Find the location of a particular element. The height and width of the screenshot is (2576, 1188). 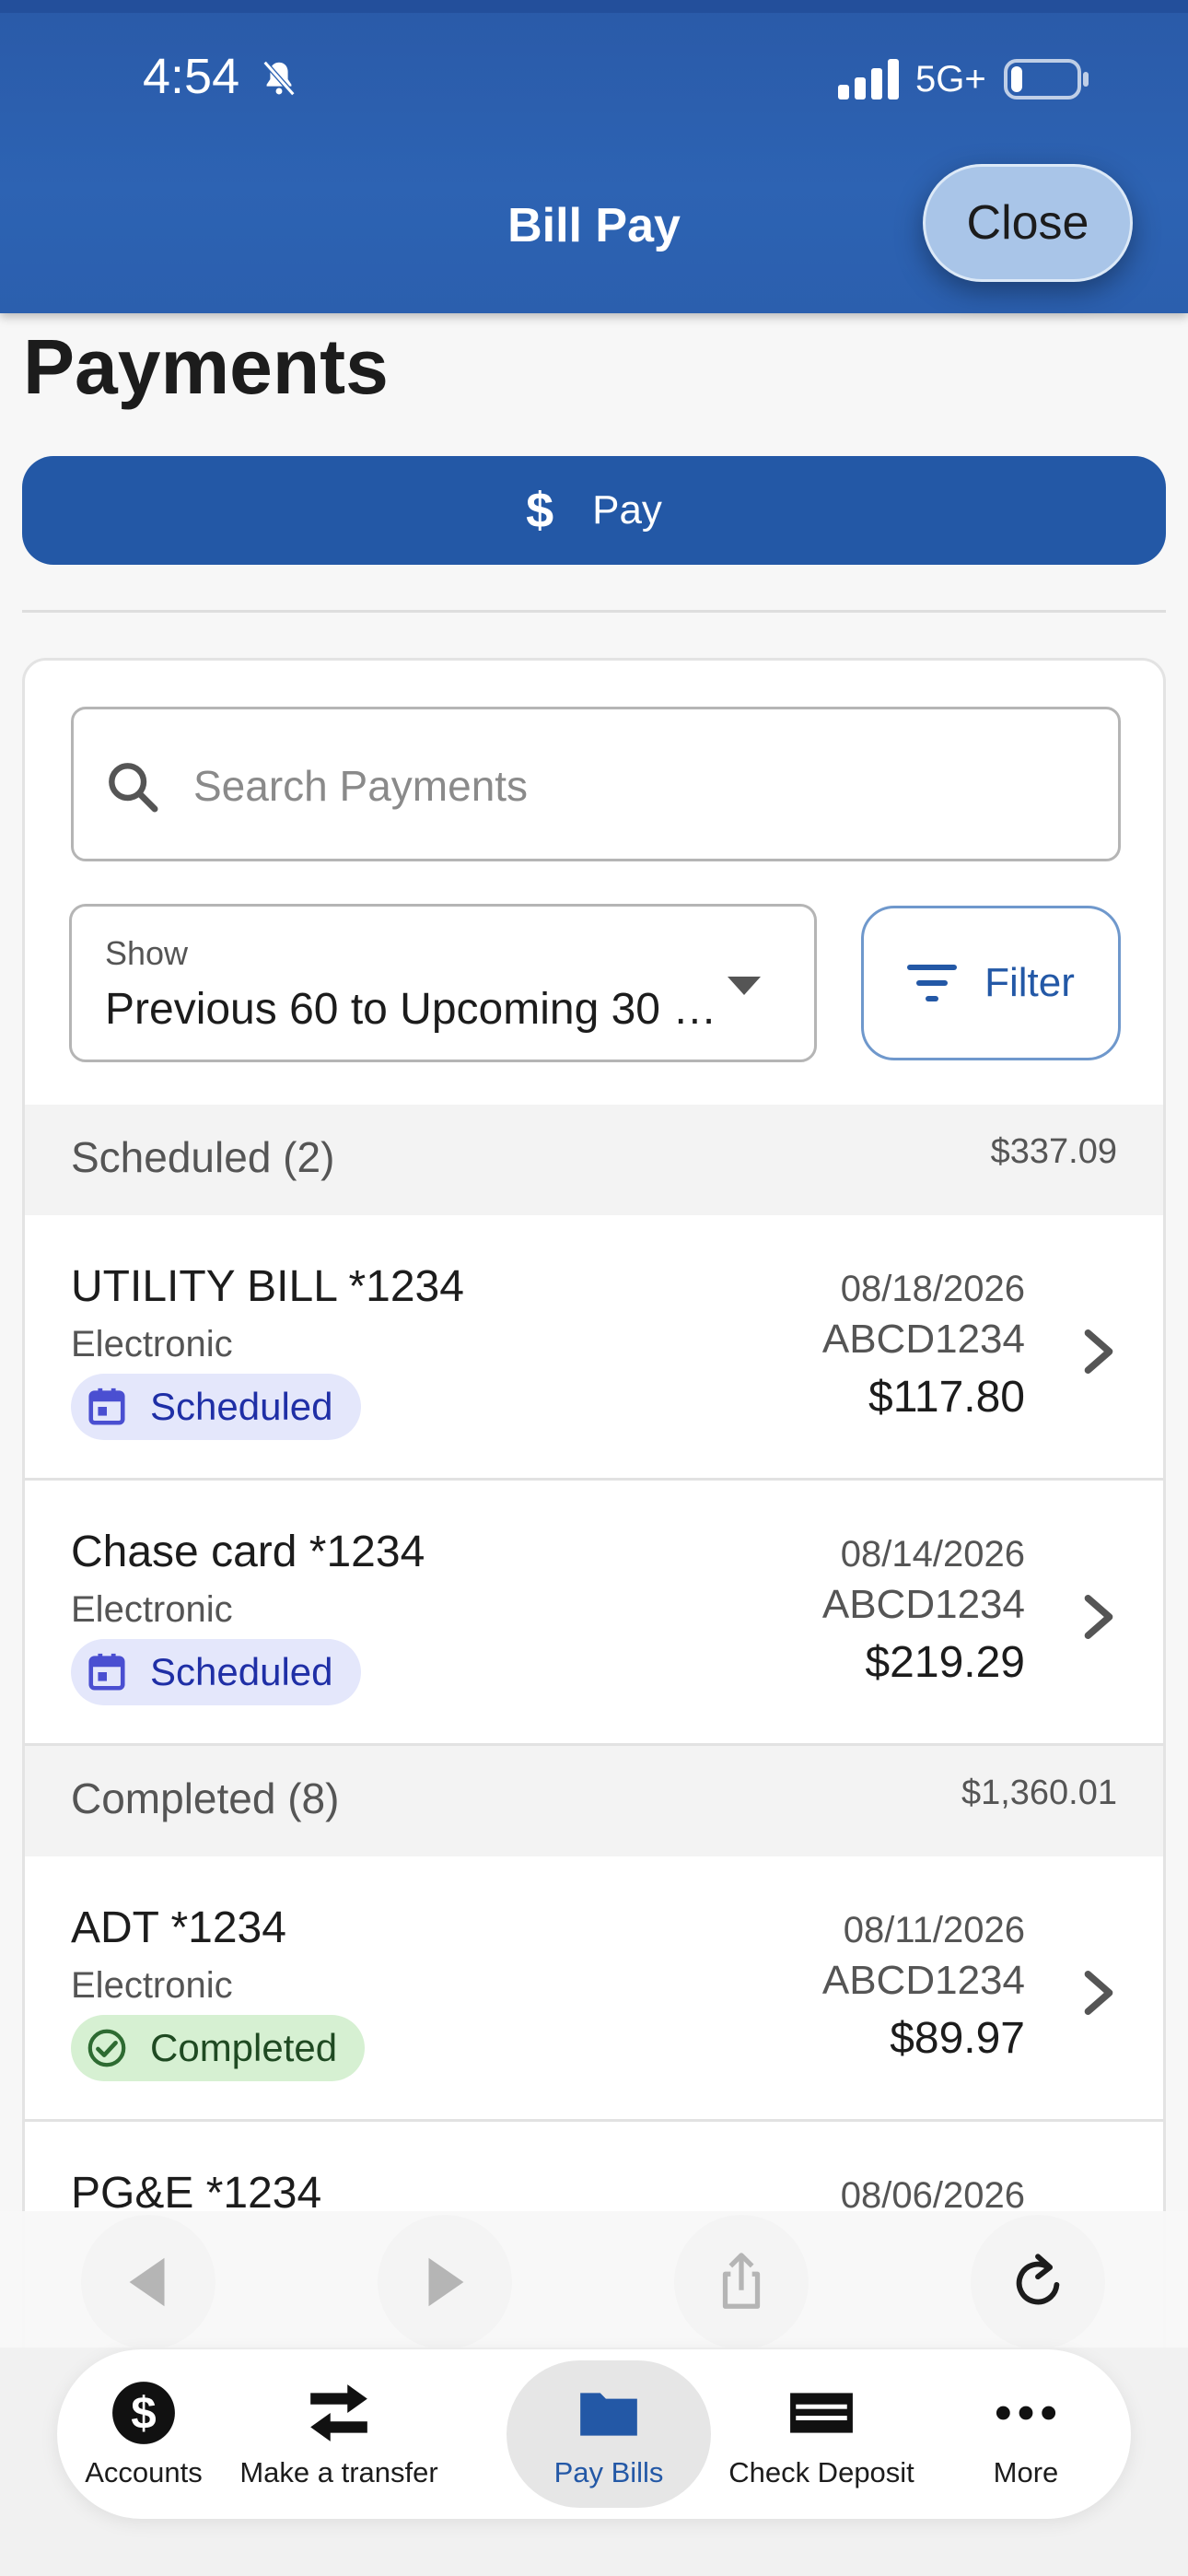

dollar-circle-icon: $ is located at coordinates (143, 2413).